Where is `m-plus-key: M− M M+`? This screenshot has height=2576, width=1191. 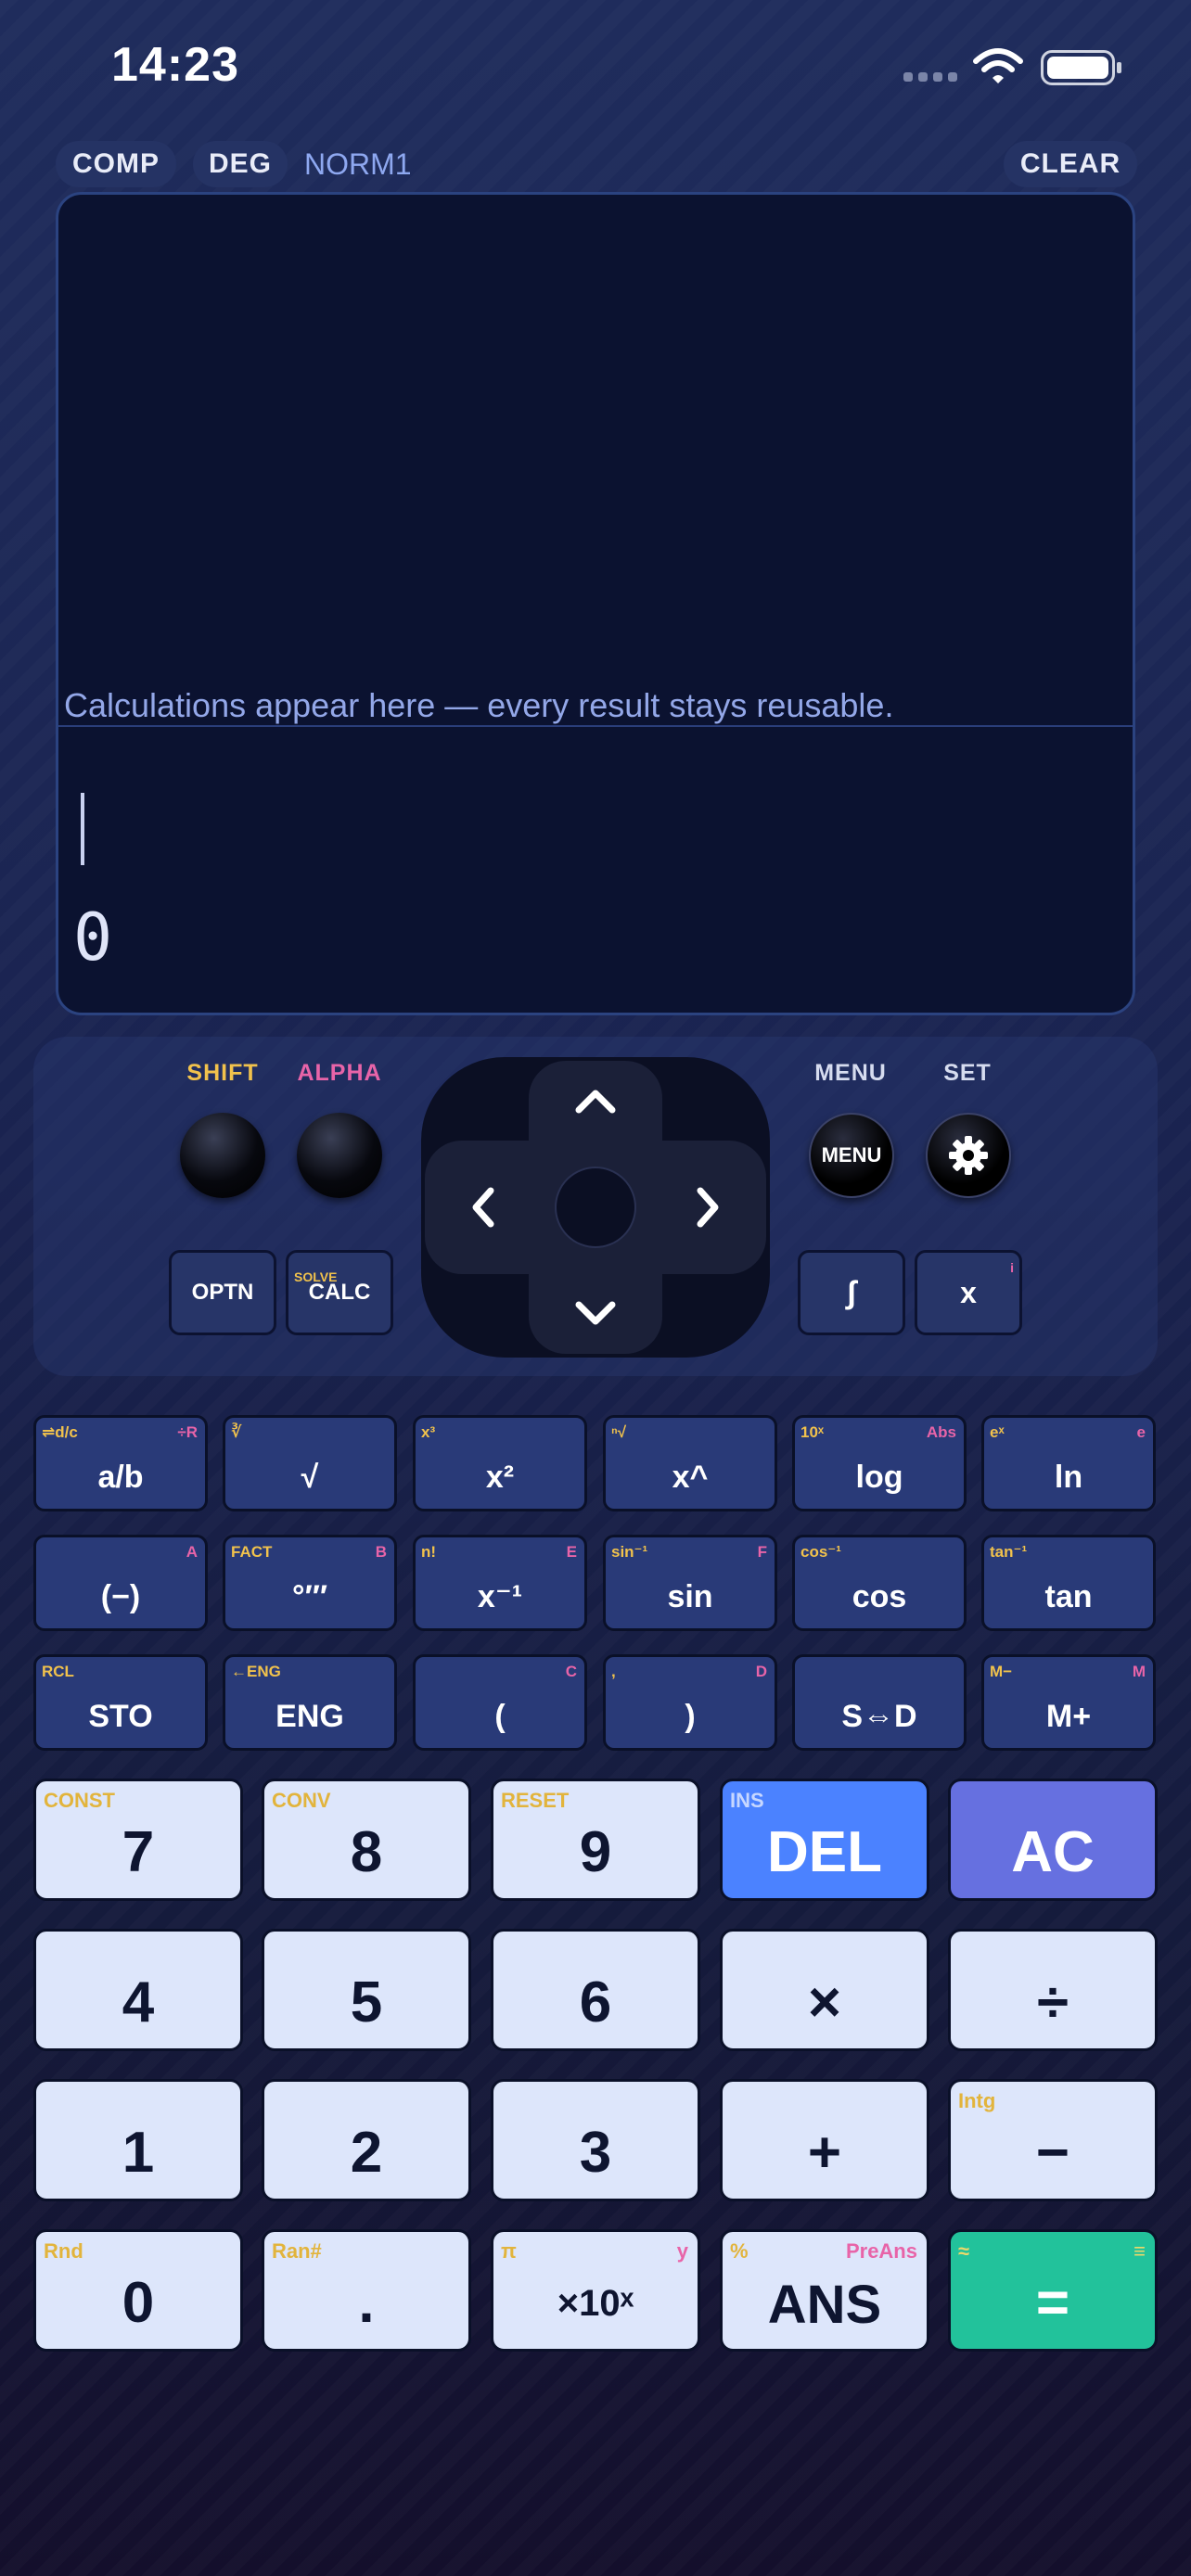 m-plus-key: M− M M+ is located at coordinates (1068, 1702).